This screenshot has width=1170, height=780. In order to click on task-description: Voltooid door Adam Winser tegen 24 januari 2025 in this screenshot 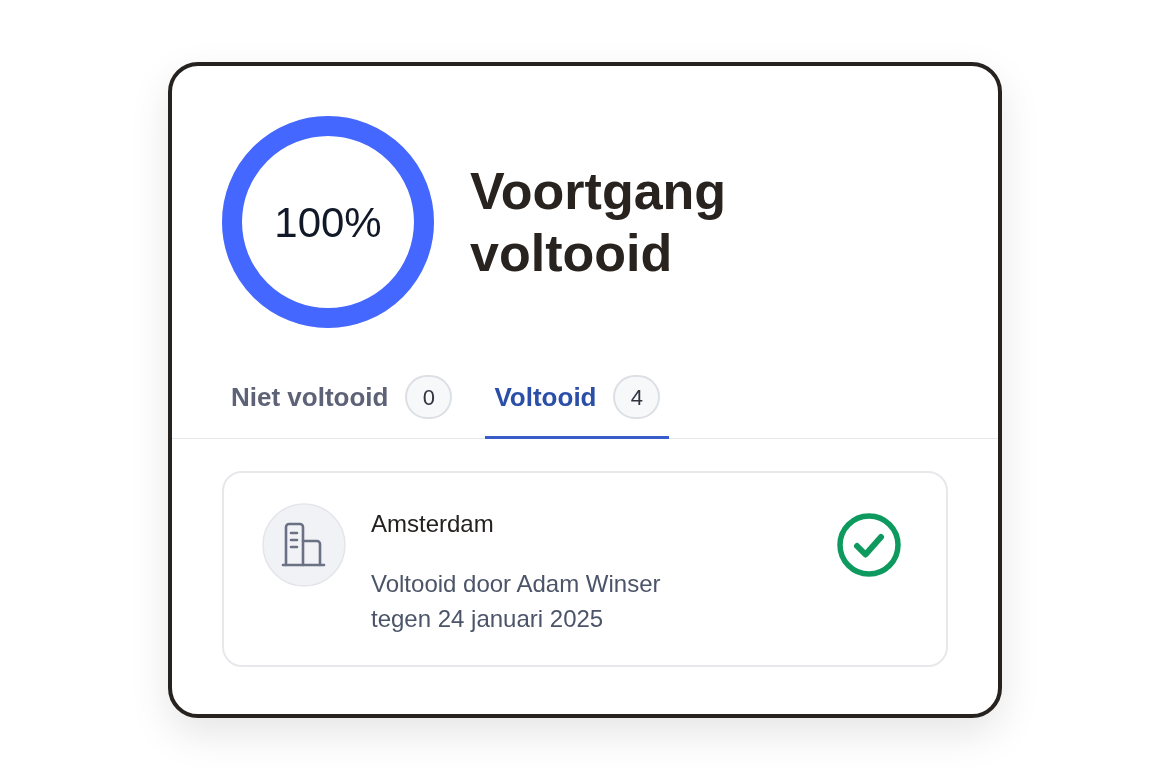, I will do `click(516, 601)`.